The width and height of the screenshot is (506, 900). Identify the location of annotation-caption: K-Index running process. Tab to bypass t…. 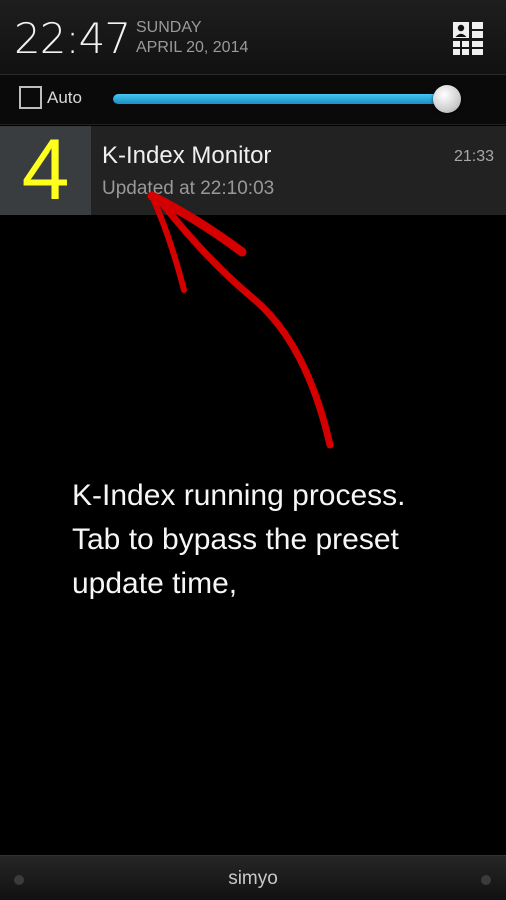
(239, 539).